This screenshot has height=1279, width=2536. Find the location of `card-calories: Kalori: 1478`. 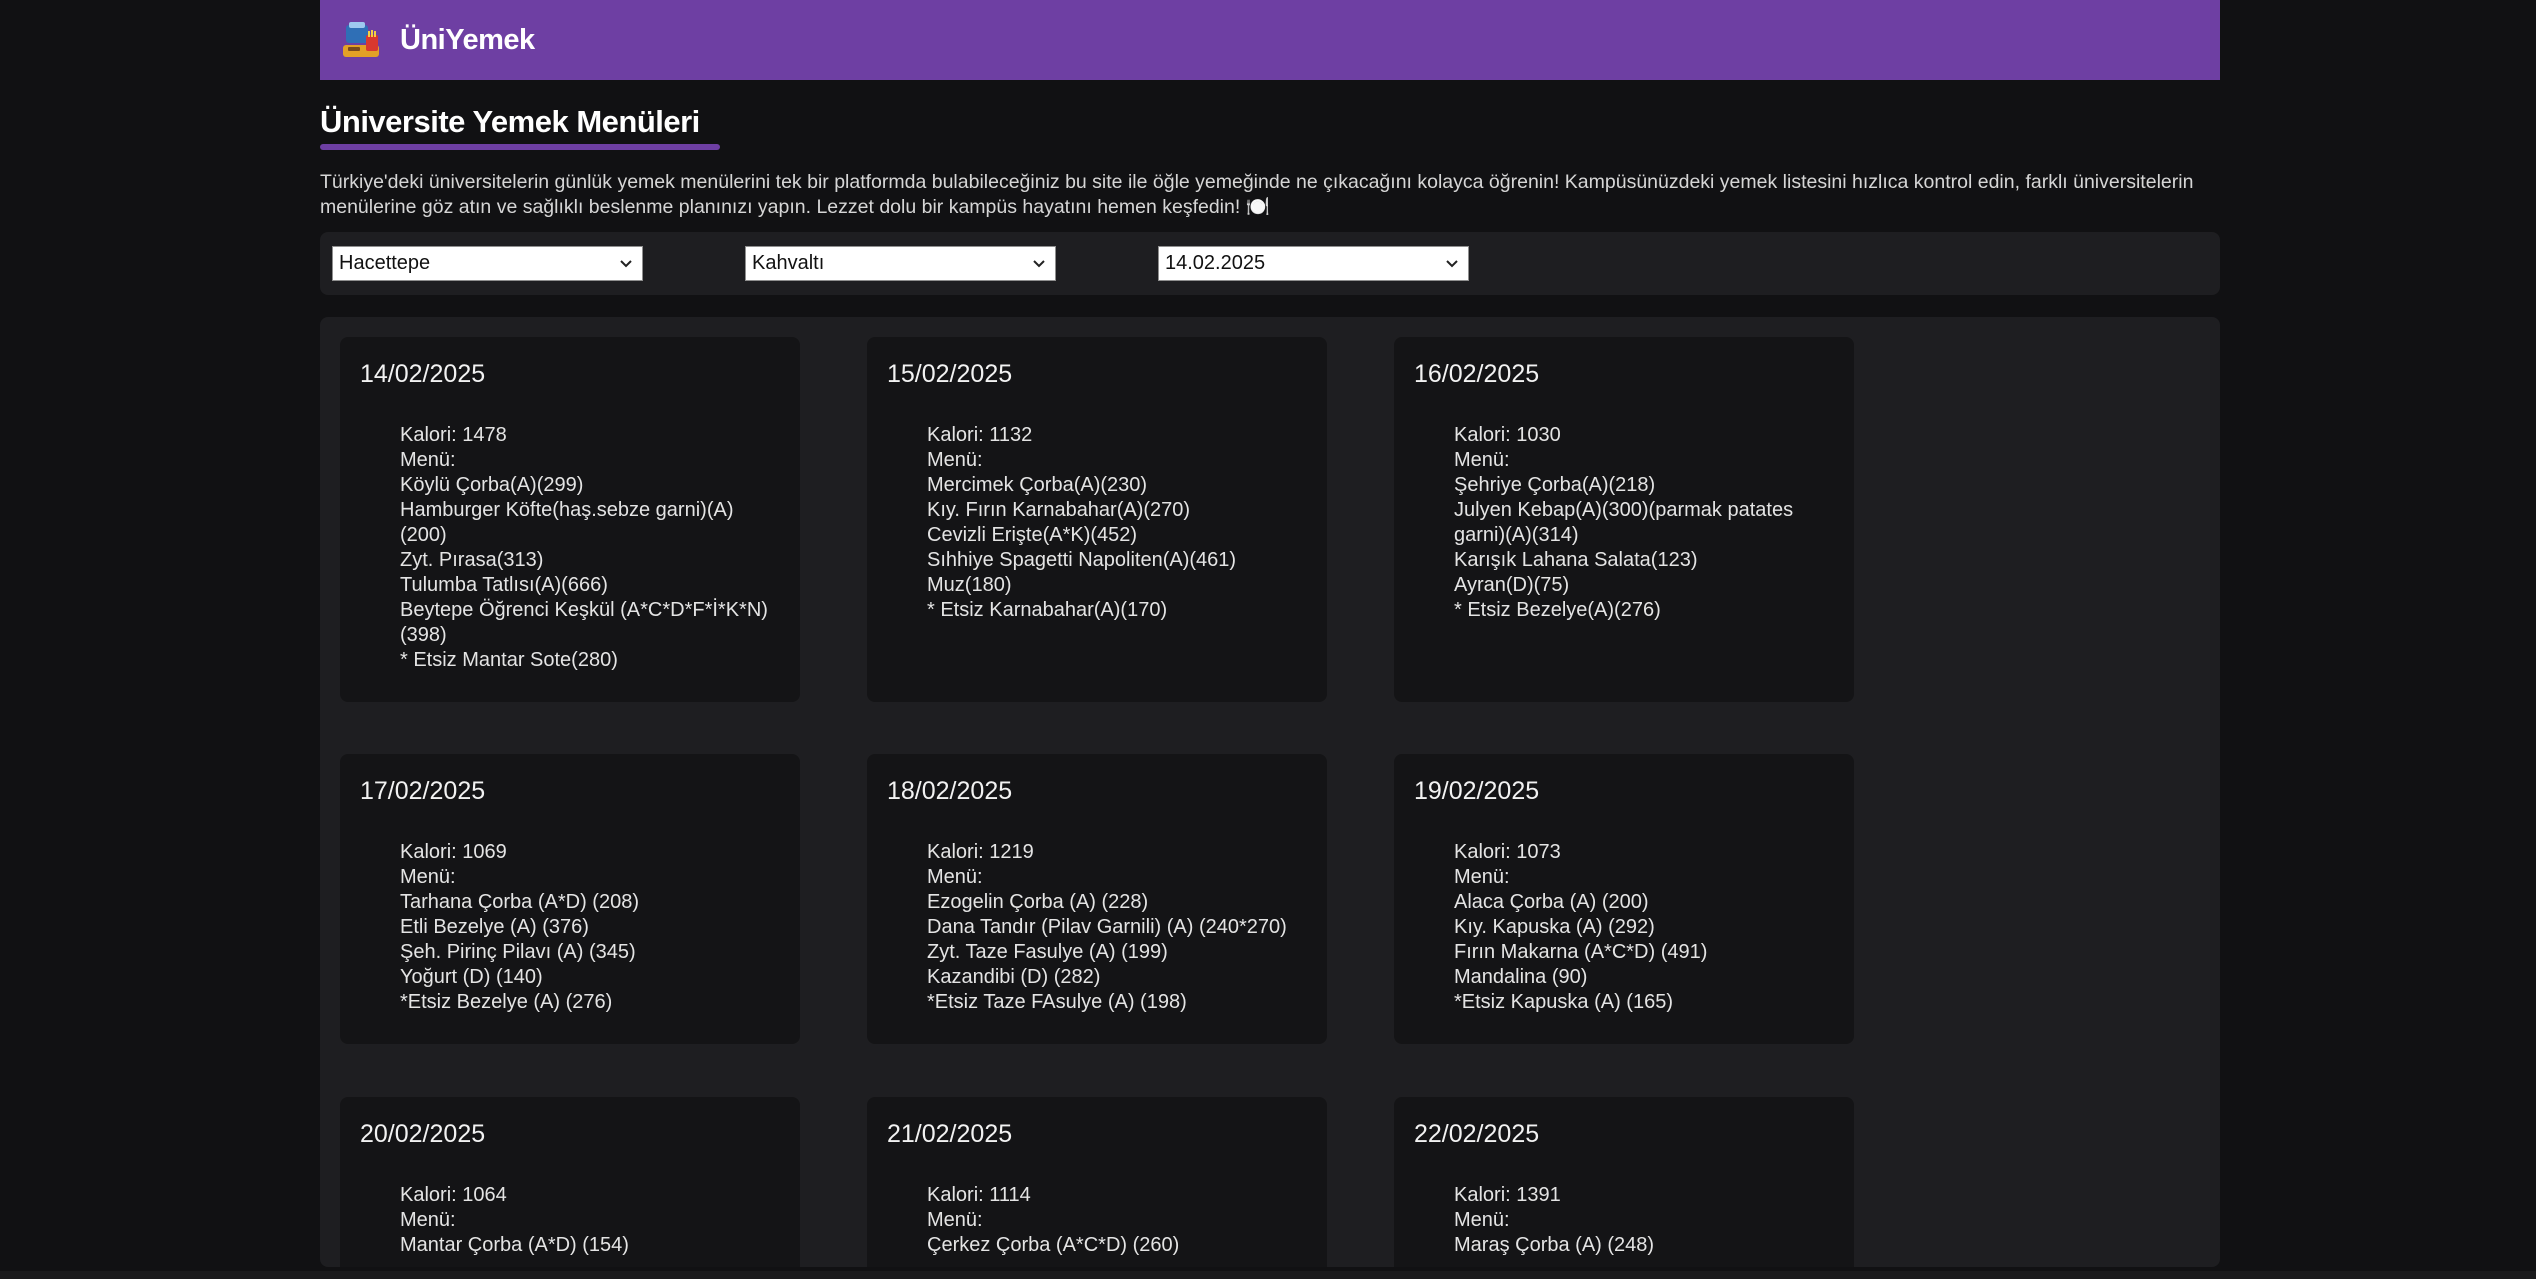

card-calories: Kalori: 1478 is located at coordinates (453, 435).